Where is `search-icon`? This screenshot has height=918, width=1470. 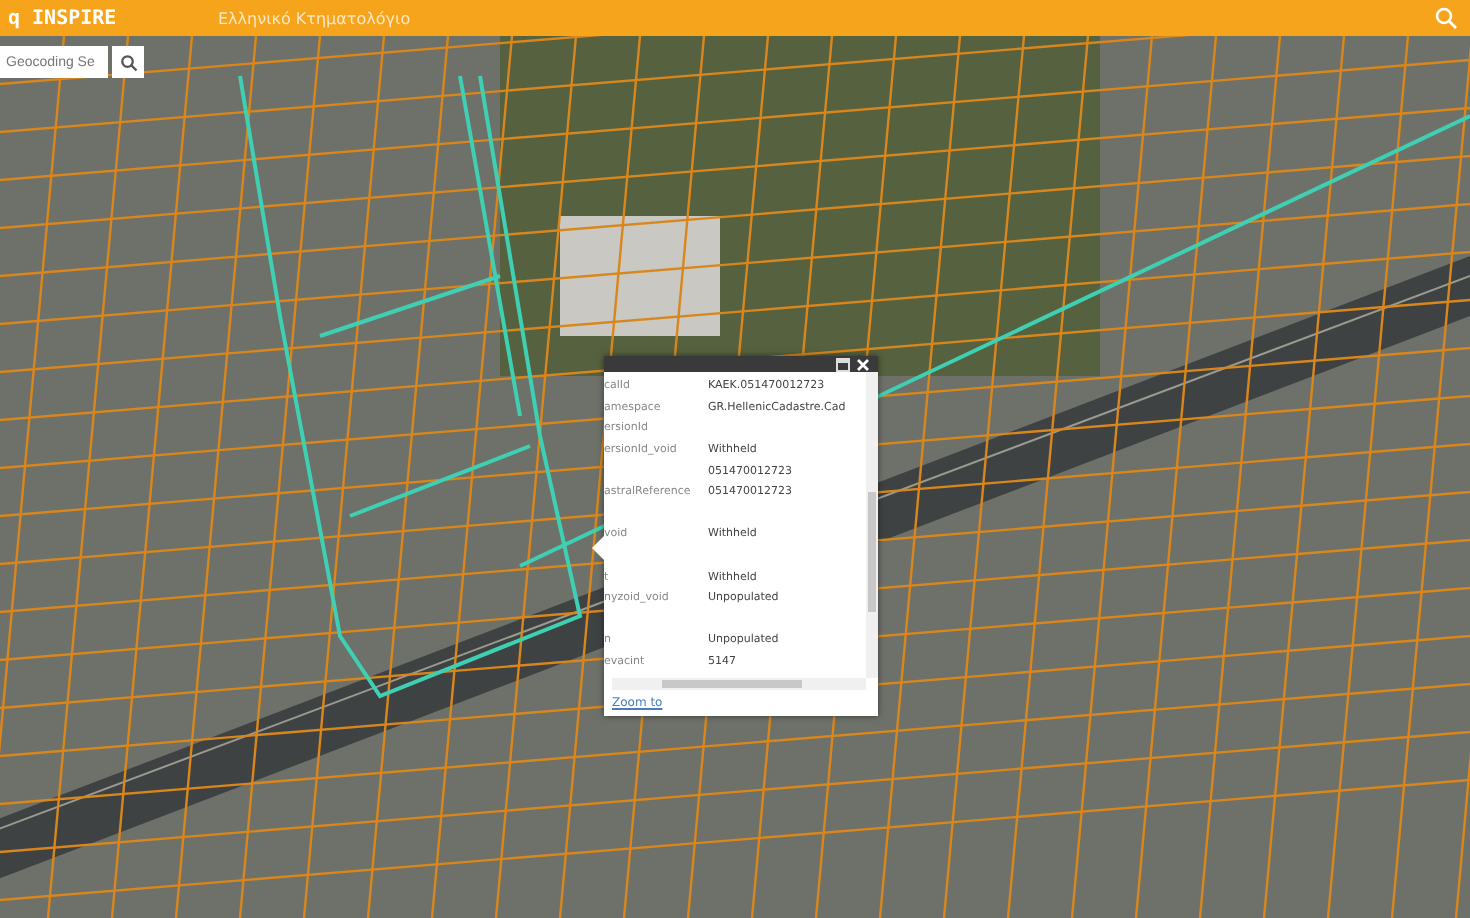 search-icon is located at coordinates (128, 62).